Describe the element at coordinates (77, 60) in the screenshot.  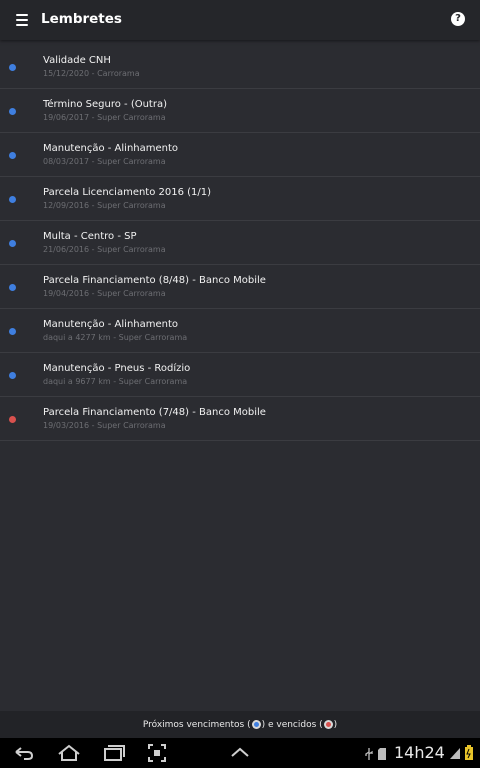
I see `reminder-title: Validade CNH` at that location.